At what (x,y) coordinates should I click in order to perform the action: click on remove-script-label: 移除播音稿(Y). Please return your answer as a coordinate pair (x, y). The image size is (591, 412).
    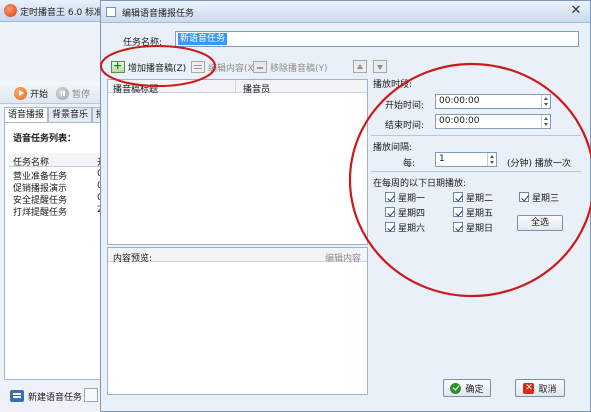
    Looking at the image, I should click on (299, 68).